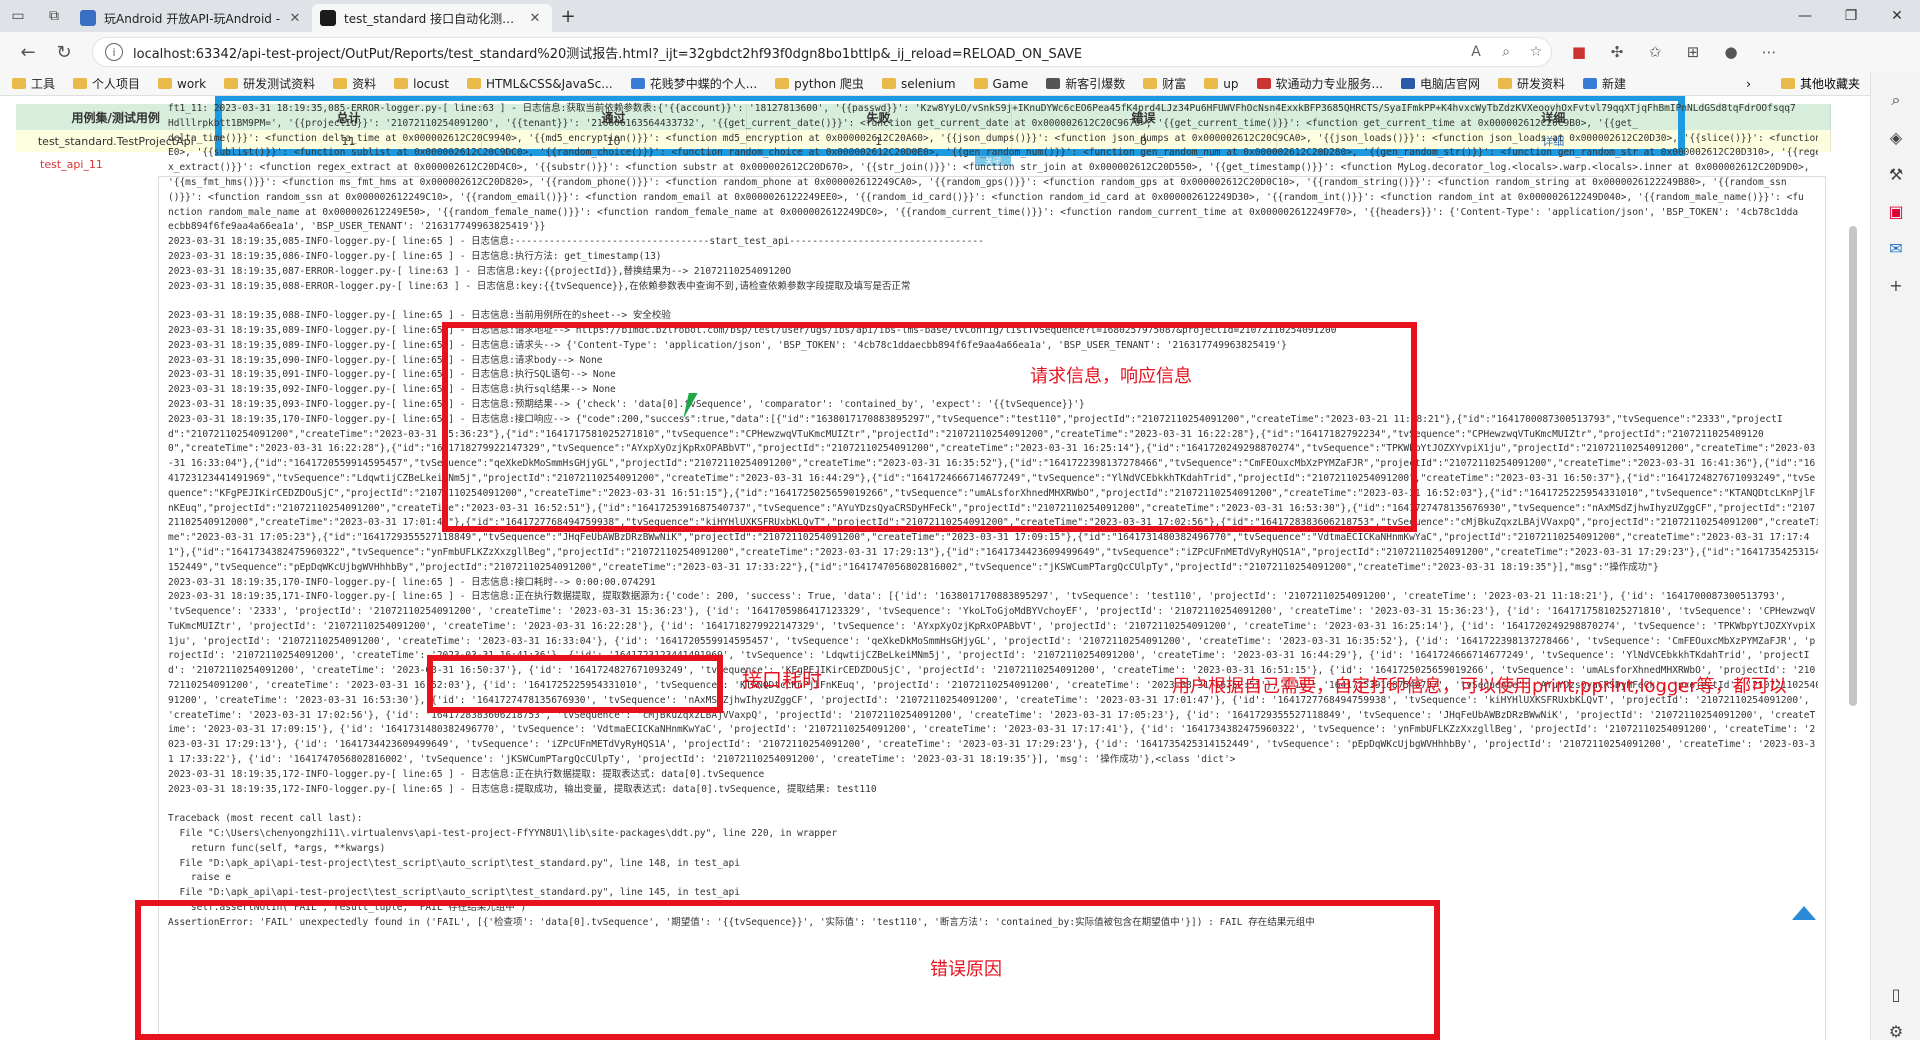 The height and width of the screenshot is (1041, 1920). I want to click on read-aloud-icon: A, so click(1476, 52).